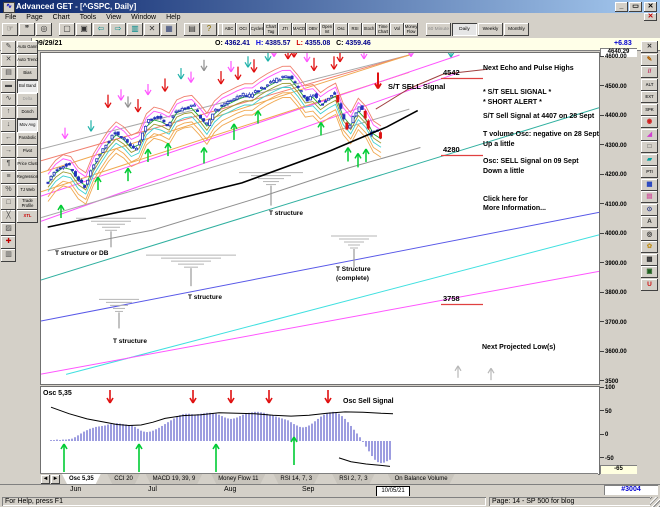 This screenshot has width=660, height=507. I want to click on arrow-up-tool-icon: ↑, so click(8, 112).